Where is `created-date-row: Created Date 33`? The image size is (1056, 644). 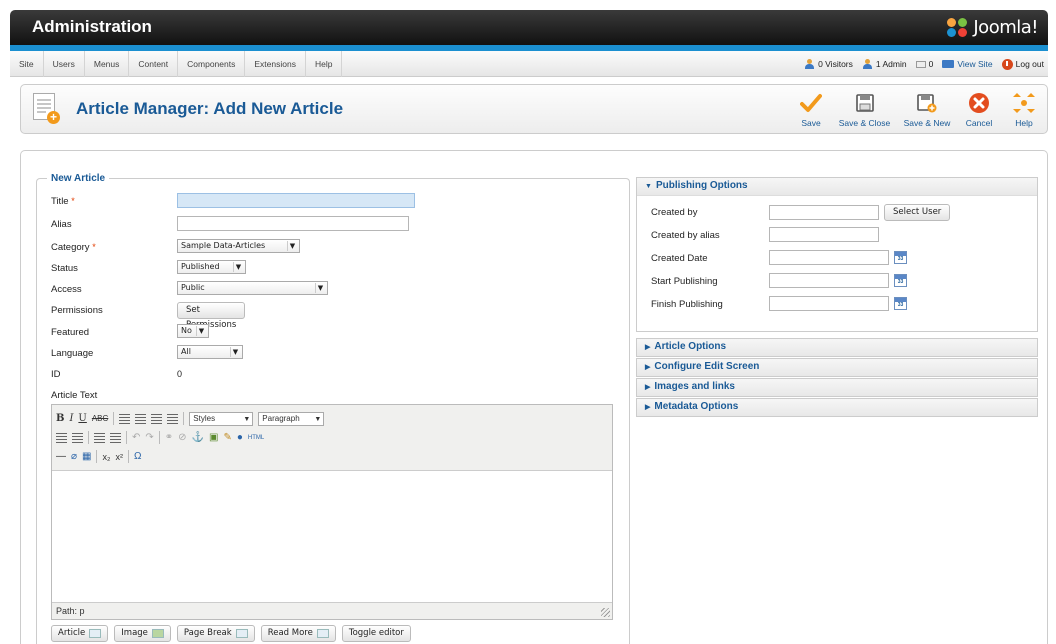 created-date-row: Created Date 33 is located at coordinates (841, 259).